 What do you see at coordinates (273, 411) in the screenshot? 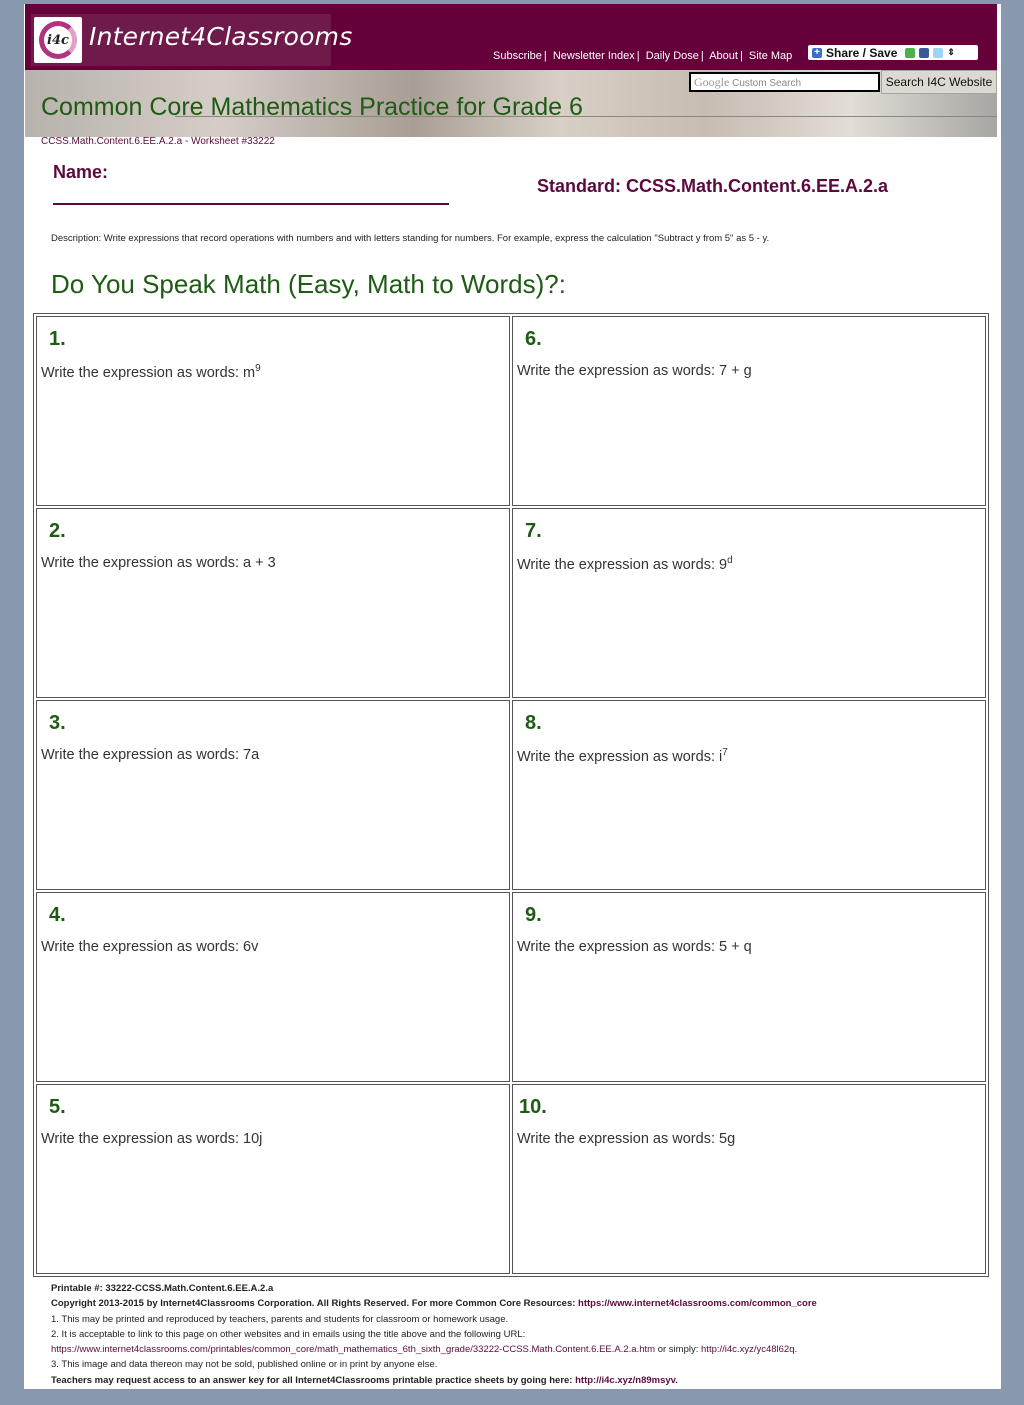
I see `question-cell: 1. Write the expression as words: m9` at bounding box center [273, 411].